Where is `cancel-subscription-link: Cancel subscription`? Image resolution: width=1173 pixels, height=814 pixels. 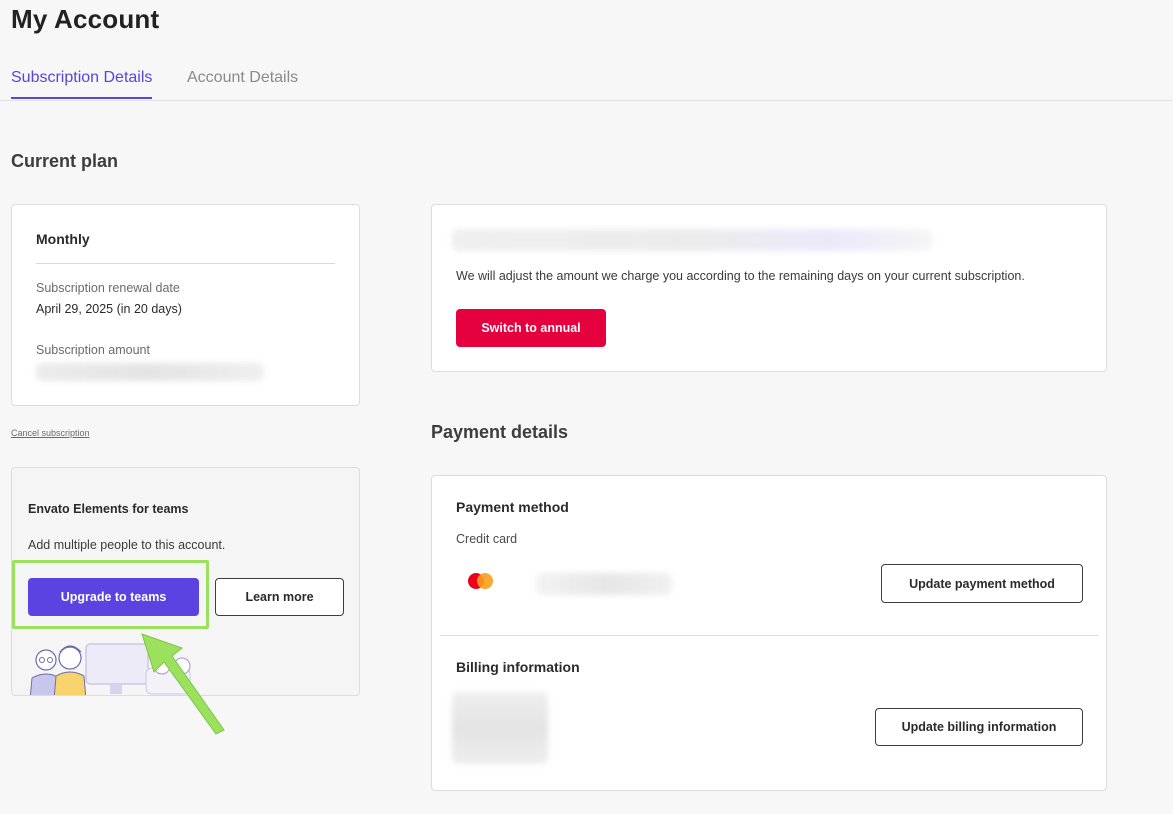
cancel-subscription-link: Cancel subscription is located at coordinates (50, 433).